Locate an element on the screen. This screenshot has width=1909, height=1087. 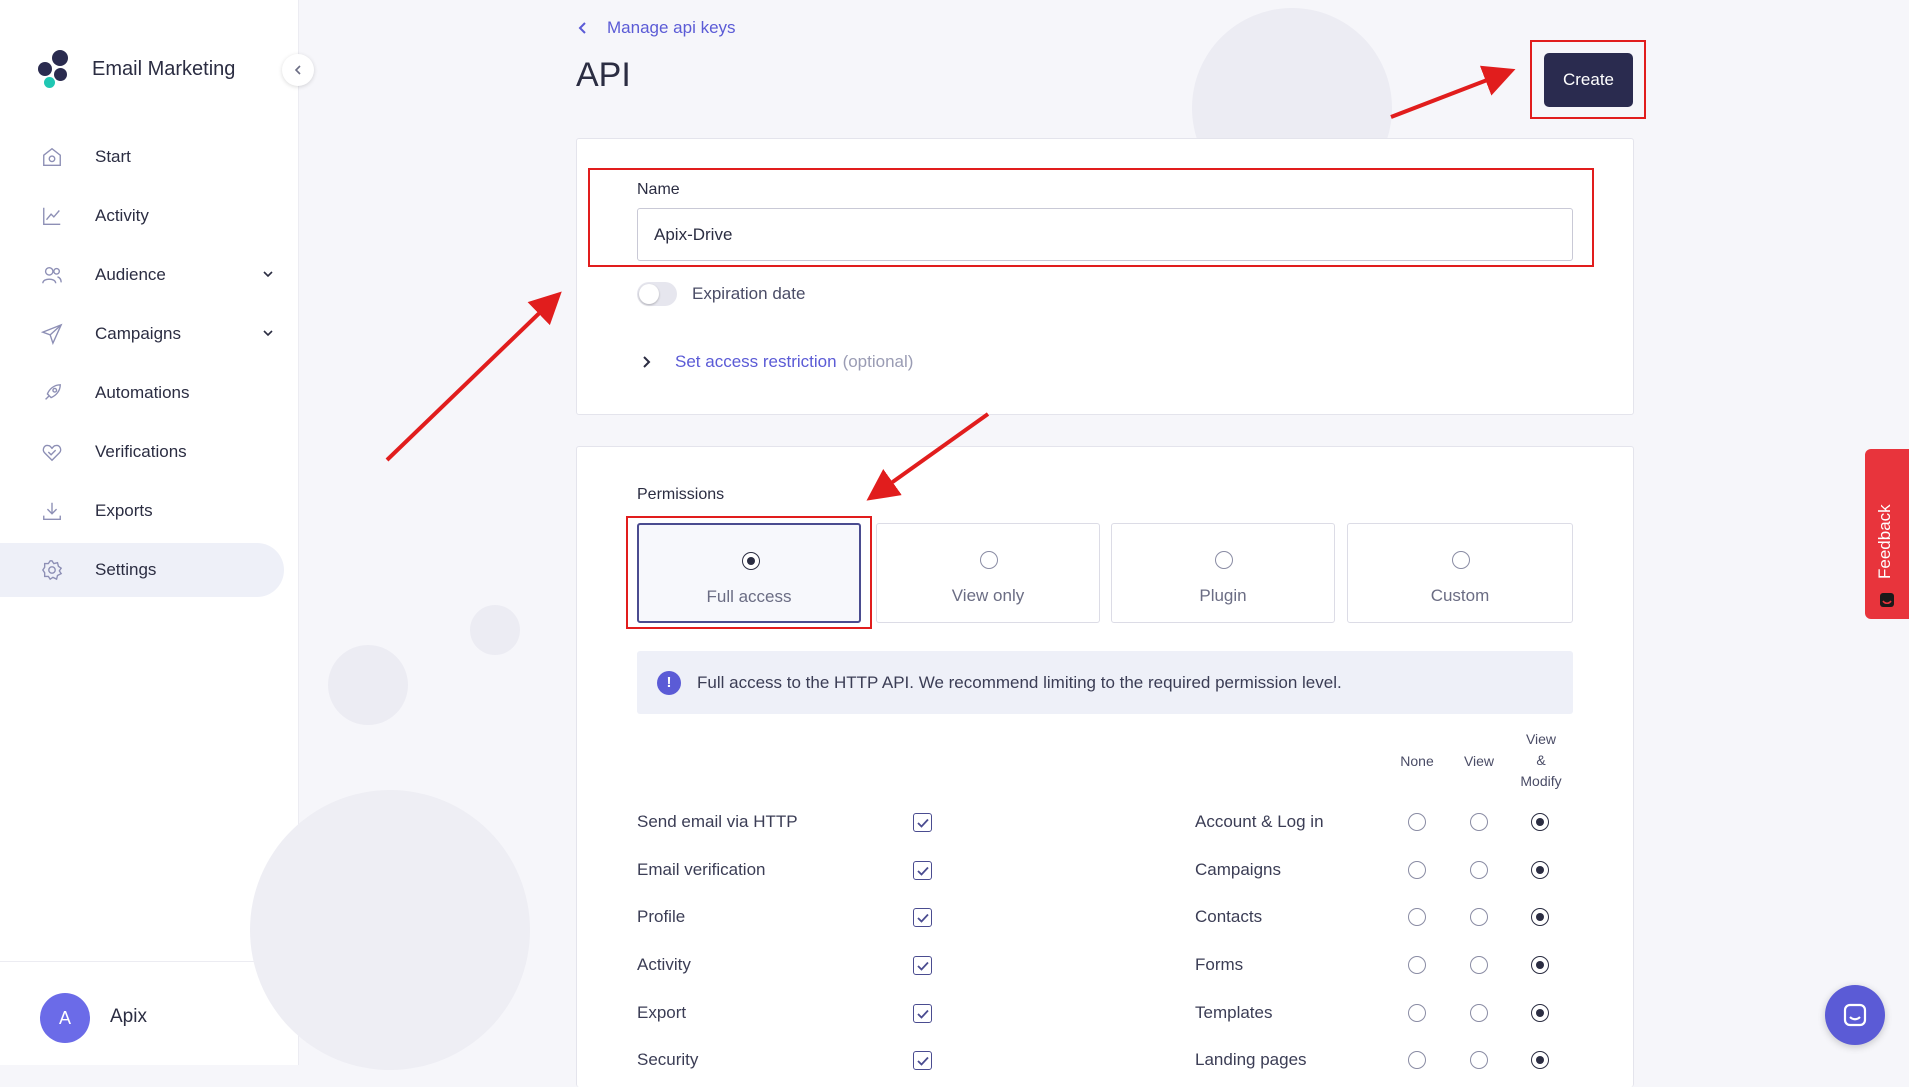
sidebar-item-exports: Exports is located at coordinates (142, 511).